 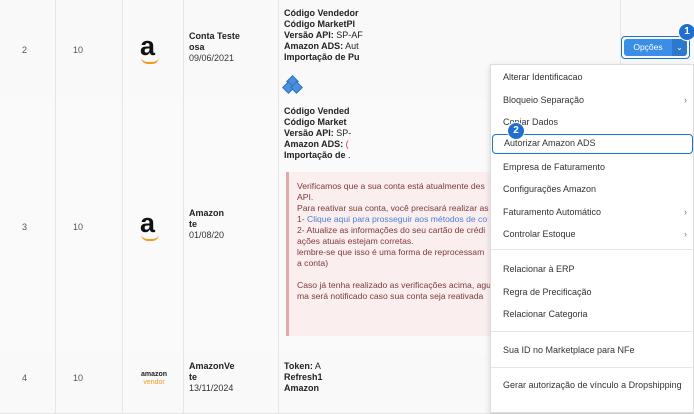 I want to click on detail-label: Refresh1, so click(x=303, y=377).